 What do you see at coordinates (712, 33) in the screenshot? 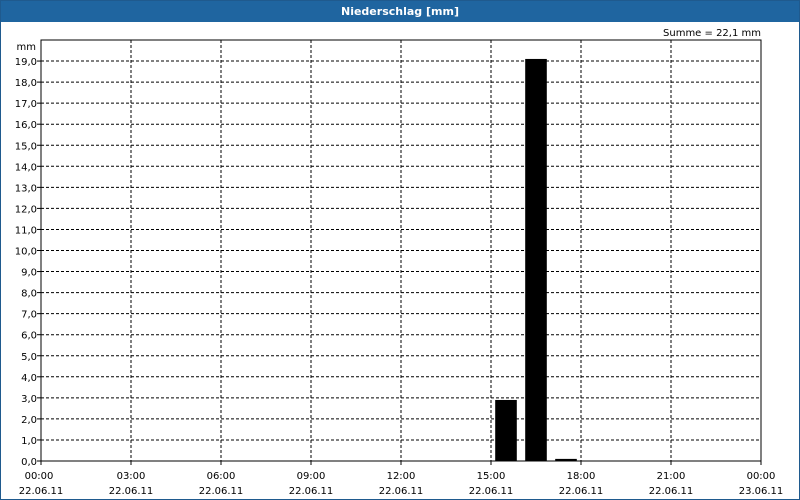
I see `sum-annotation: Summe = 22,1 mm` at bounding box center [712, 33].